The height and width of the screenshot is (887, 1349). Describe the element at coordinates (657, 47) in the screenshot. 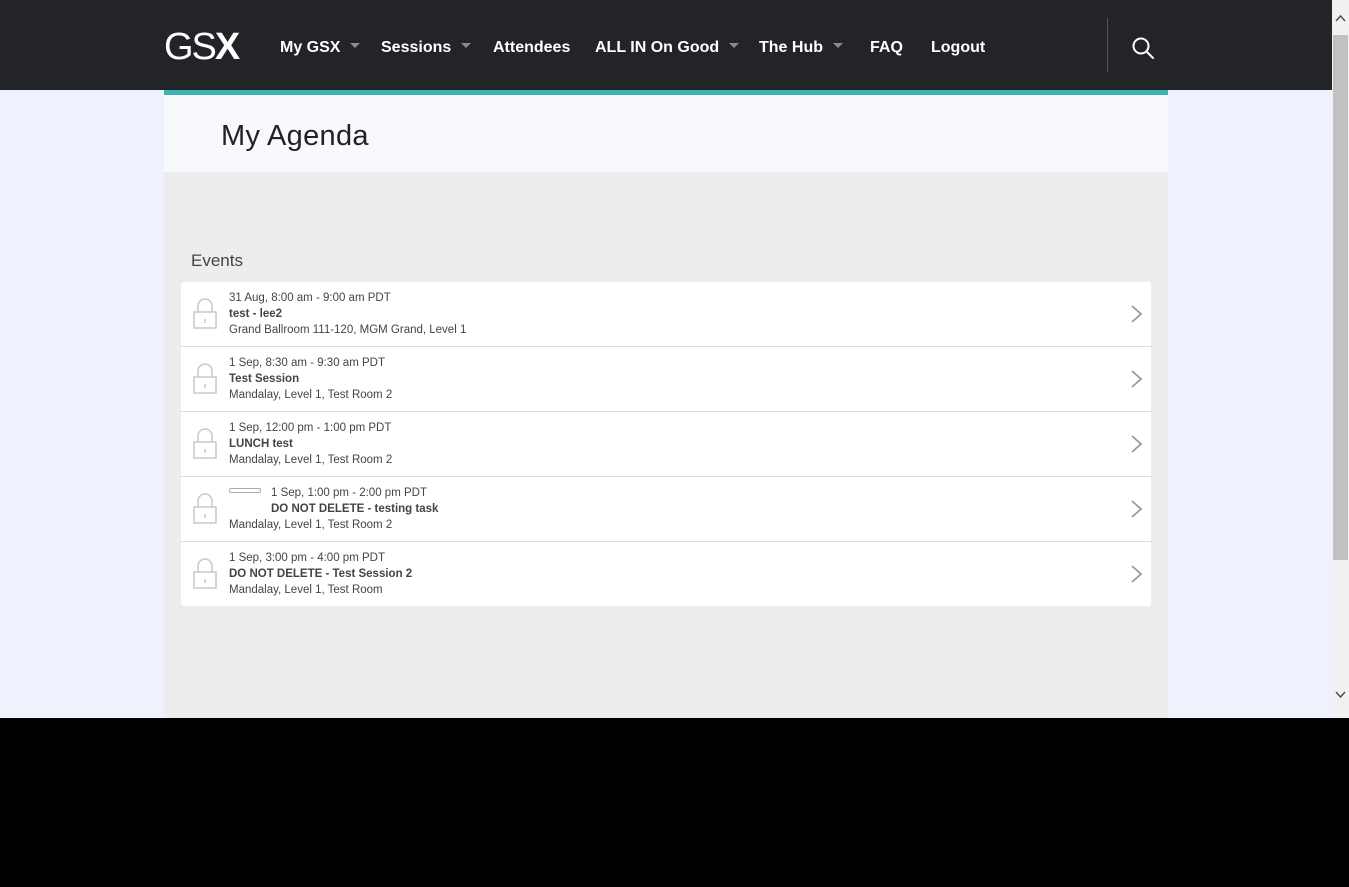

I see `nav-all-in-on-good-label: ALL IN On Good` at that location.